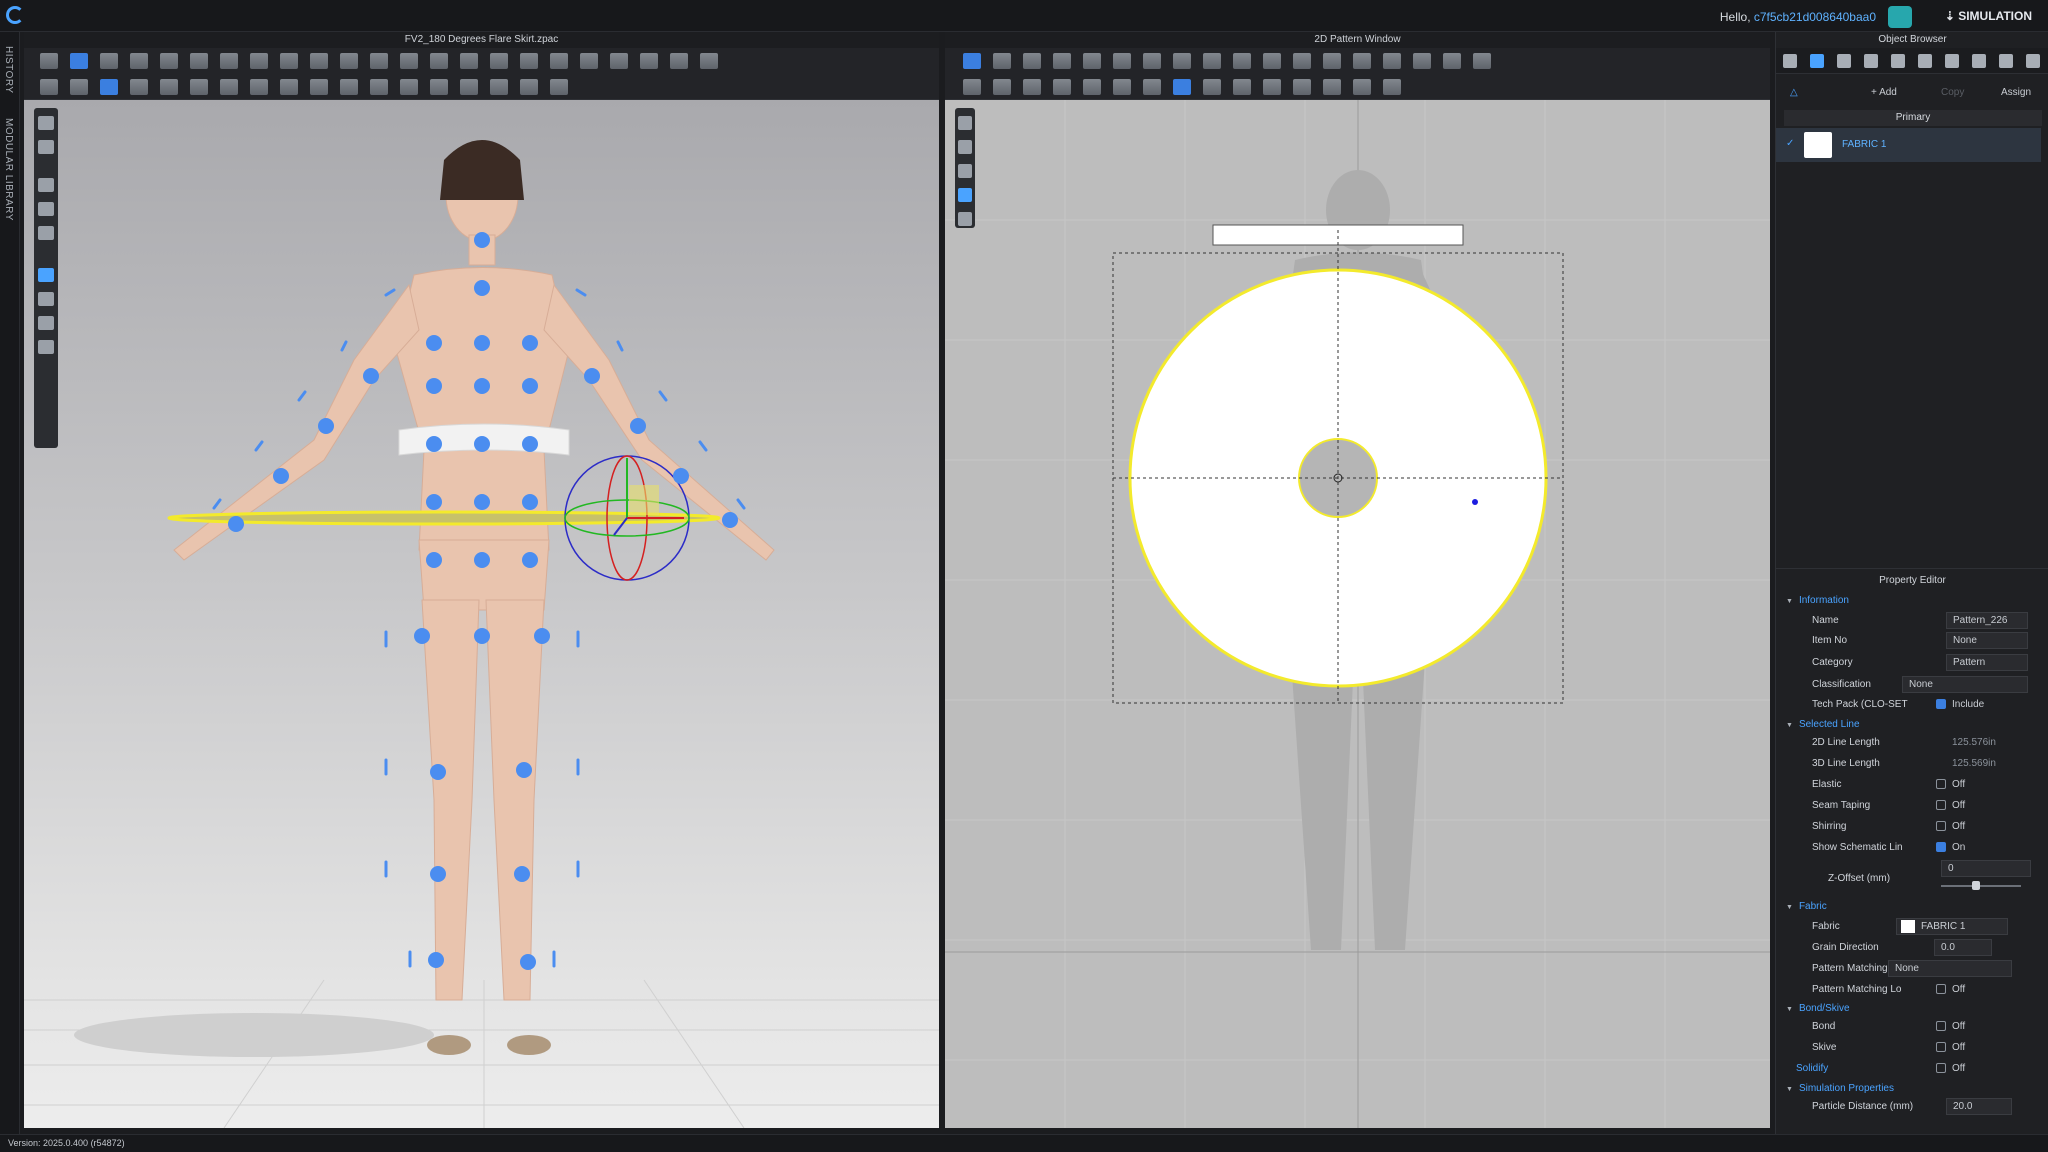 The width and height of the screenshot is (2048, 1152). What do you see at coordinates (1908, 145) in the screenshot?
I see `fabric-list-item: ✓ FABRIC 1` at bounding box center [1908, 145].